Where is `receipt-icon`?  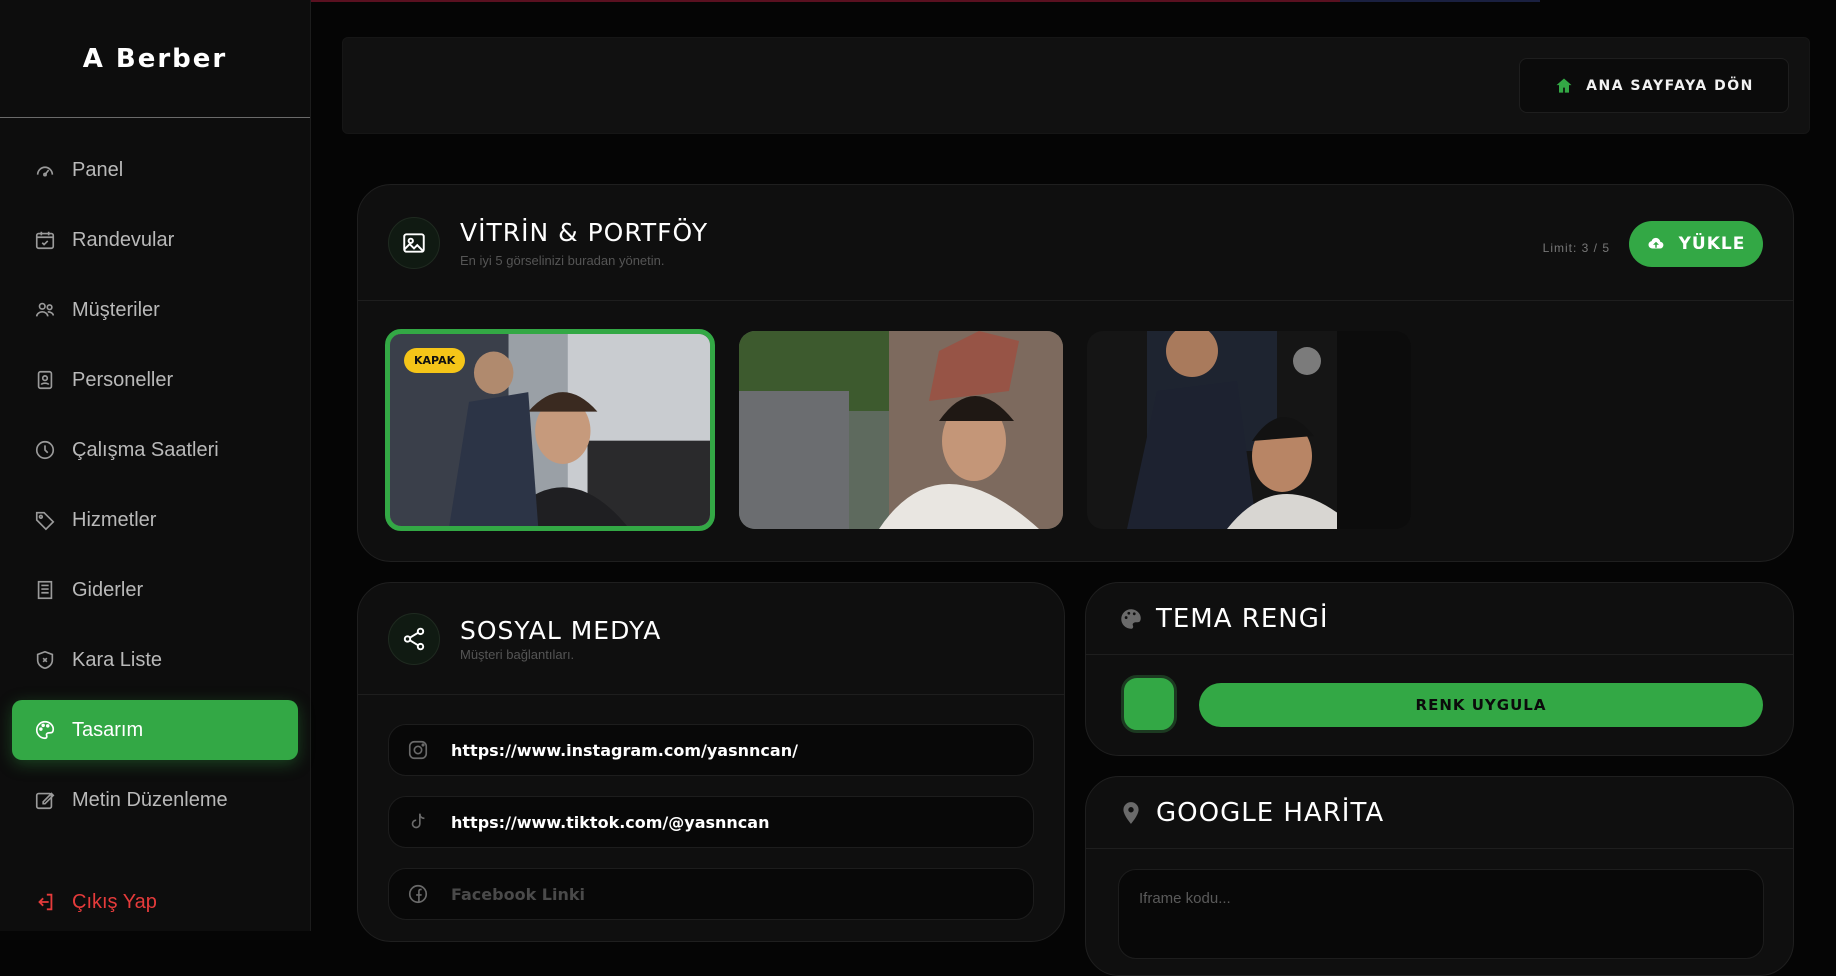 receipt-icon is located at coordinates (45, 590).